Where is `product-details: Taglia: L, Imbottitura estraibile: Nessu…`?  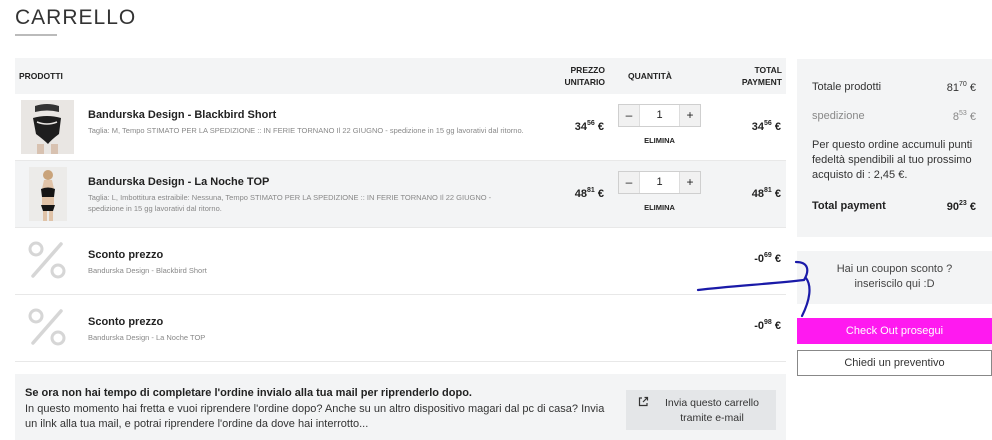
product-details: Taglia: L, Imbottitura estraibile: Nessu… is located at coordinates (290, 203).